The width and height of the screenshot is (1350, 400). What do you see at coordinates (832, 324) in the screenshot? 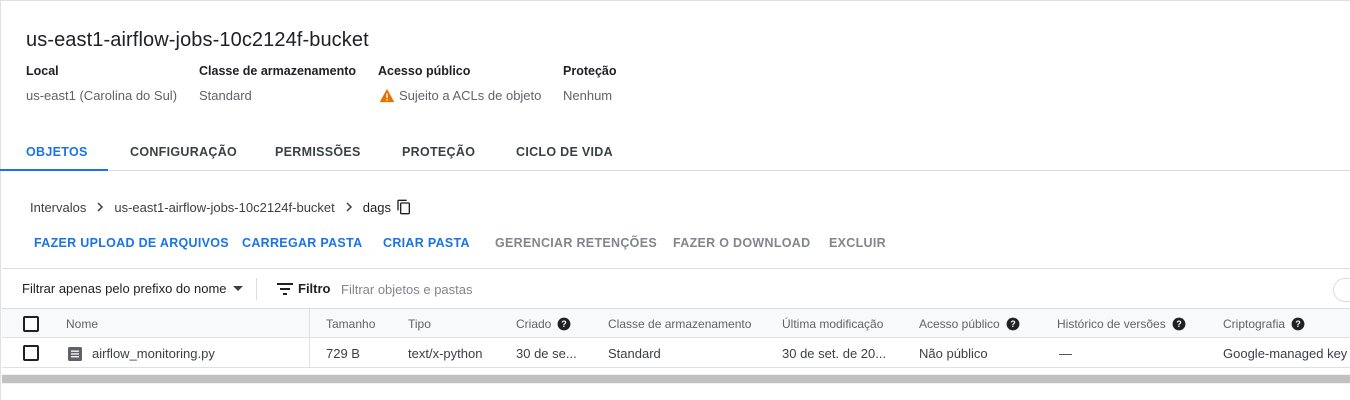
I see `column-header-last-modified: Última modificação` at bounding box center [832, 324].